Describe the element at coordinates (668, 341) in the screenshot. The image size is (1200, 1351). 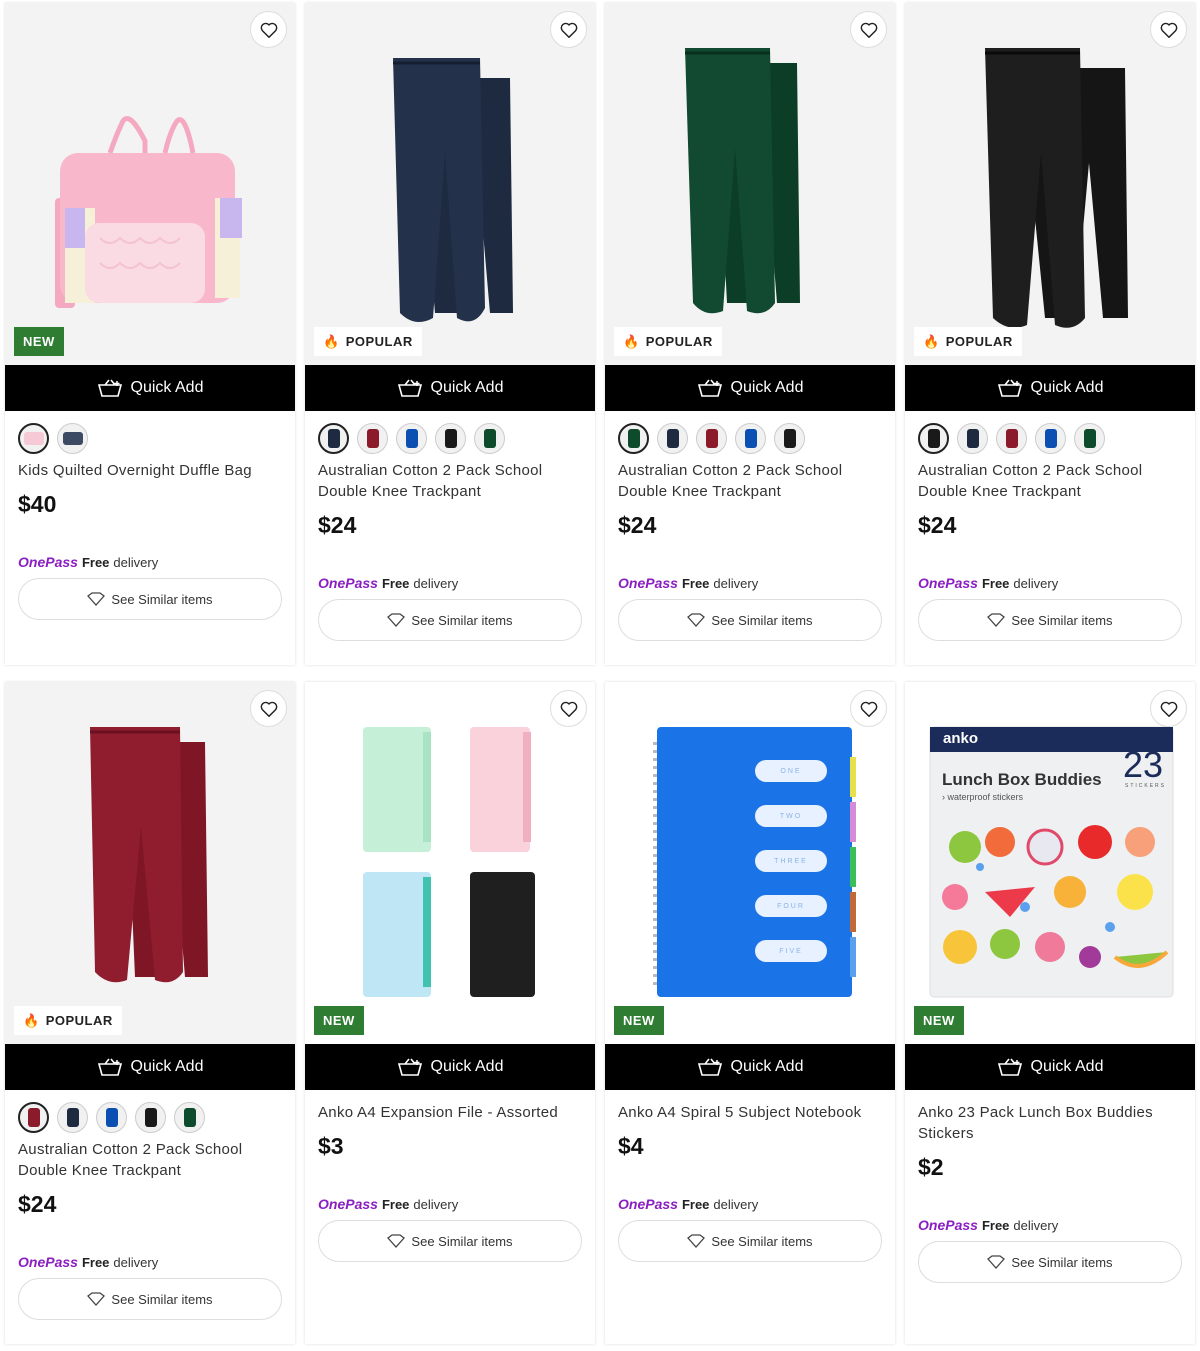
I see `popular-badge: 🔥 POPULAR` at that location.